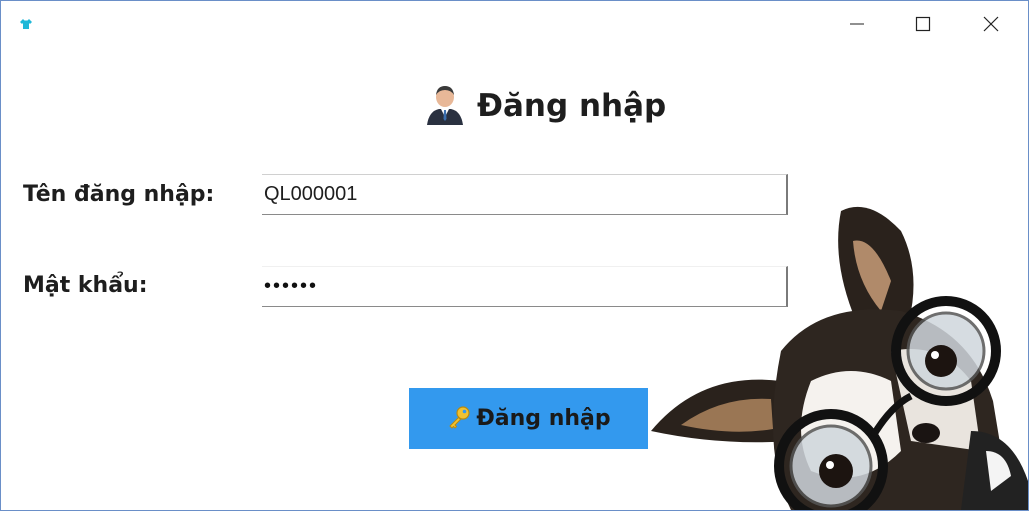 This screenshot has width=1029, height=511. I want to click on maximize-icon, so click(923, 24).